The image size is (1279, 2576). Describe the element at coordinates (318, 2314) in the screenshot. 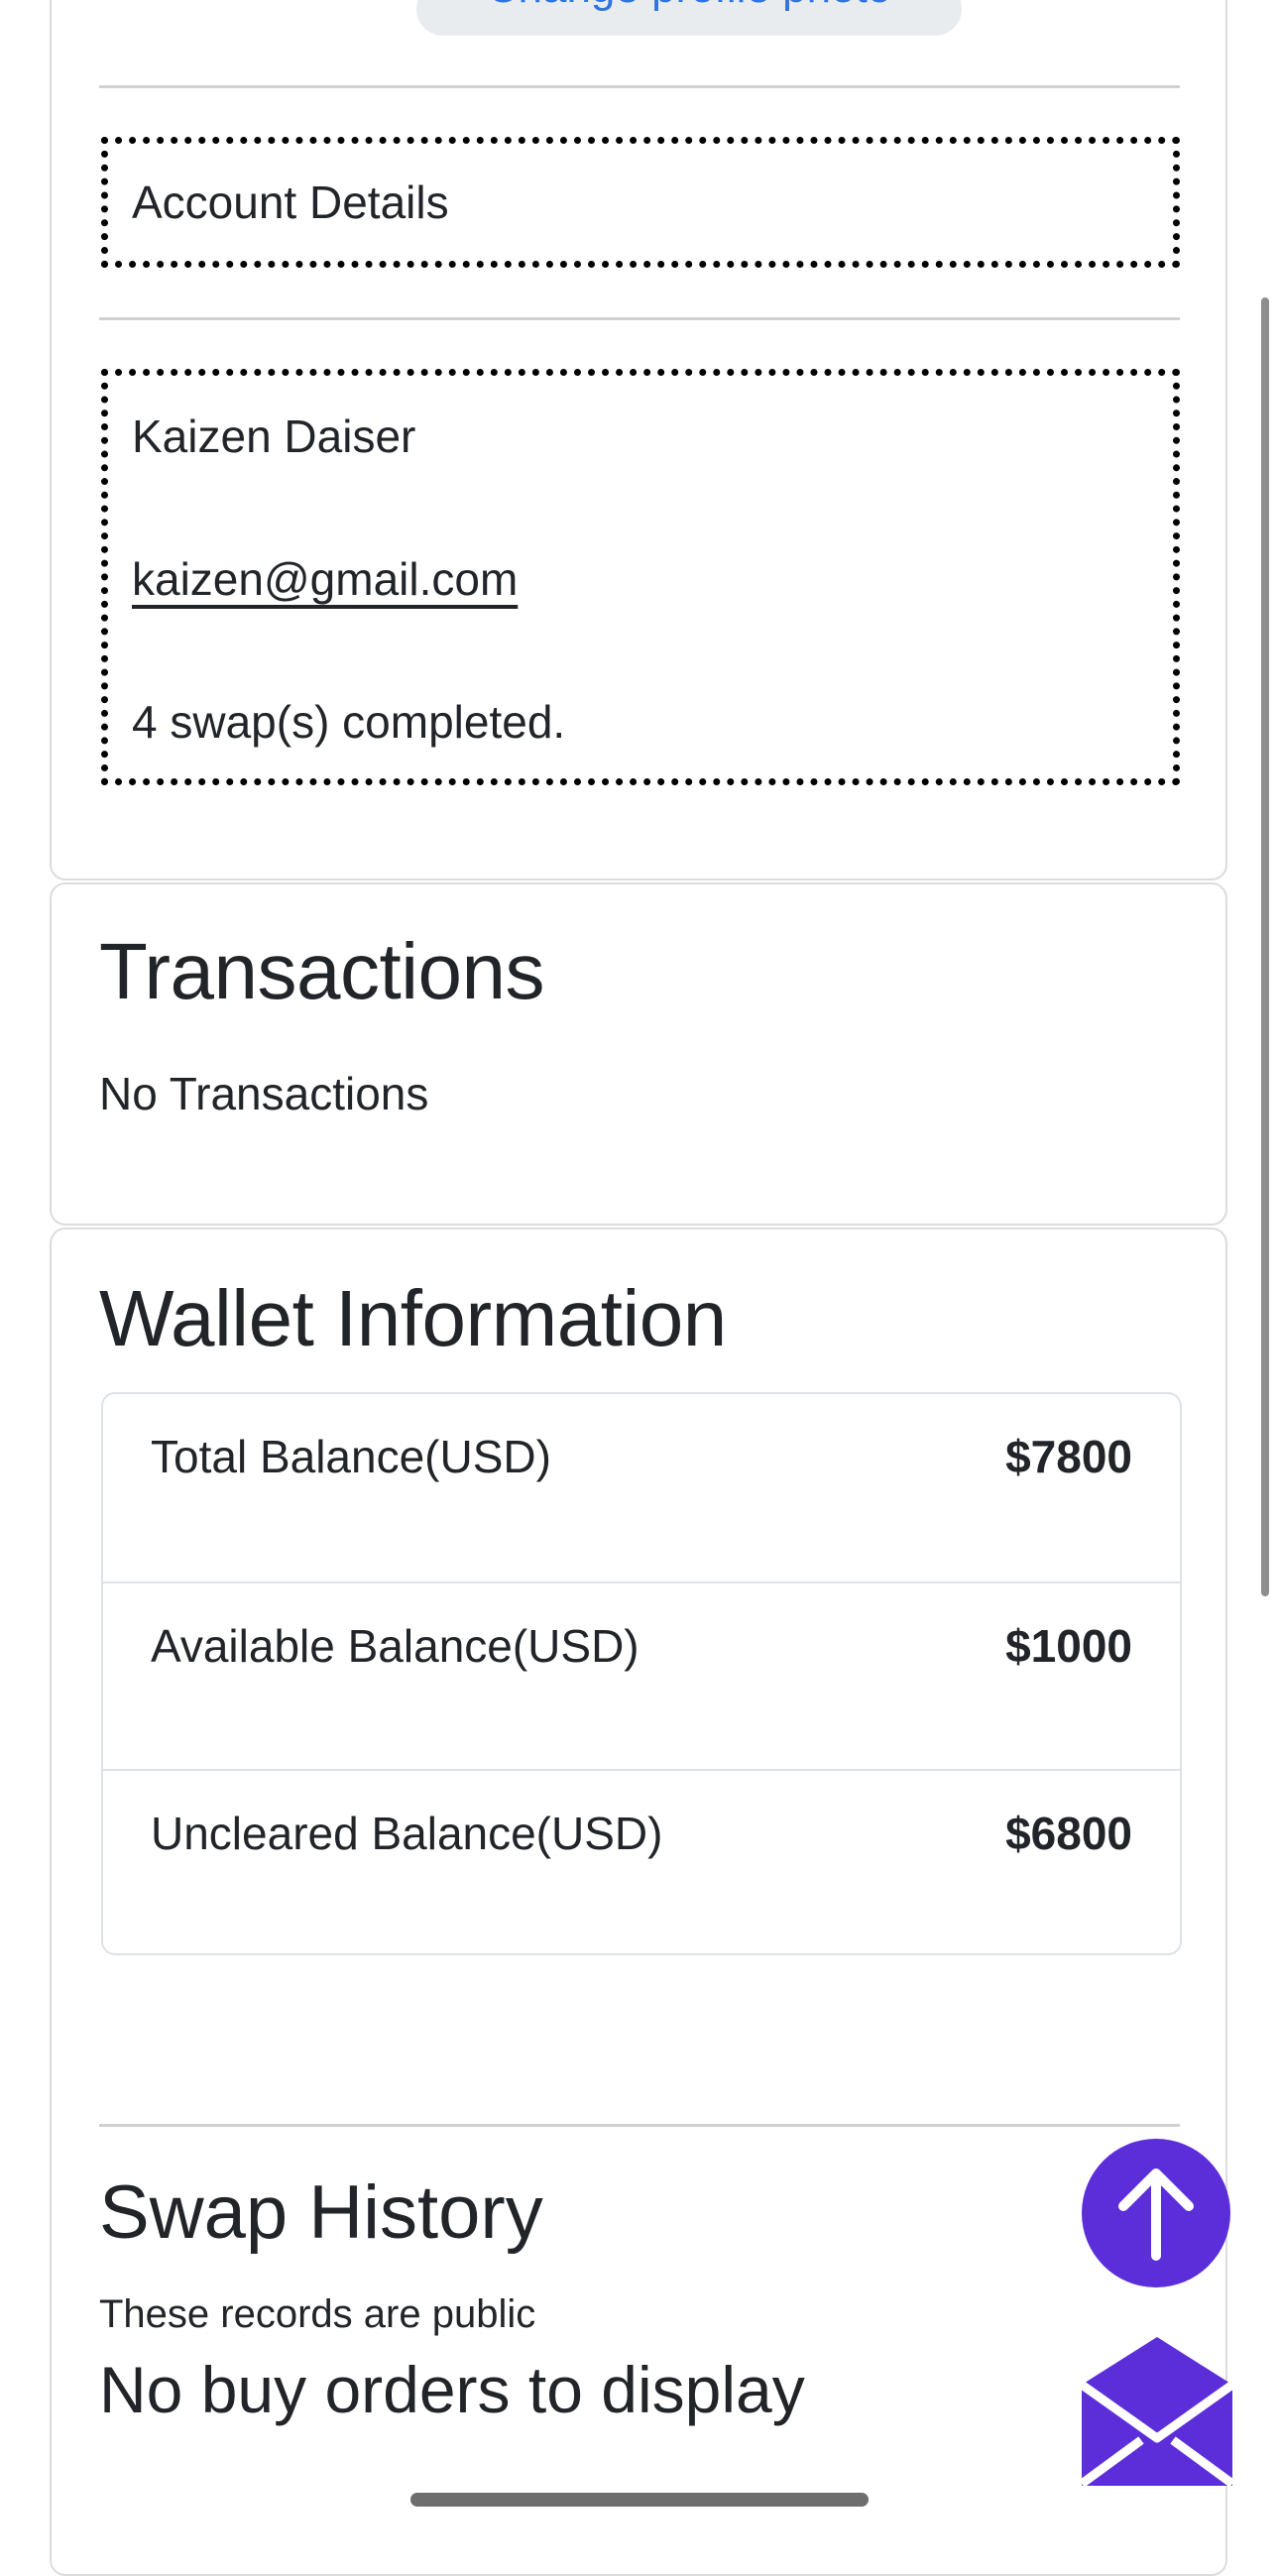

I see `swap-history-subtitle: These records are public` at that location.